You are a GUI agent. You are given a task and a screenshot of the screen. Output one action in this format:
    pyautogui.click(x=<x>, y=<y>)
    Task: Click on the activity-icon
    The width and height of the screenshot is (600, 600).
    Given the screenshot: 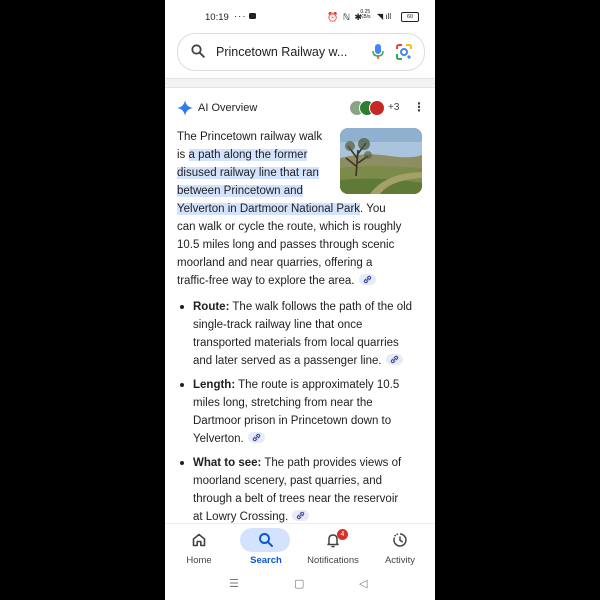 What is the action you would take?
    pyautogui.click(x=400, y=540)
    